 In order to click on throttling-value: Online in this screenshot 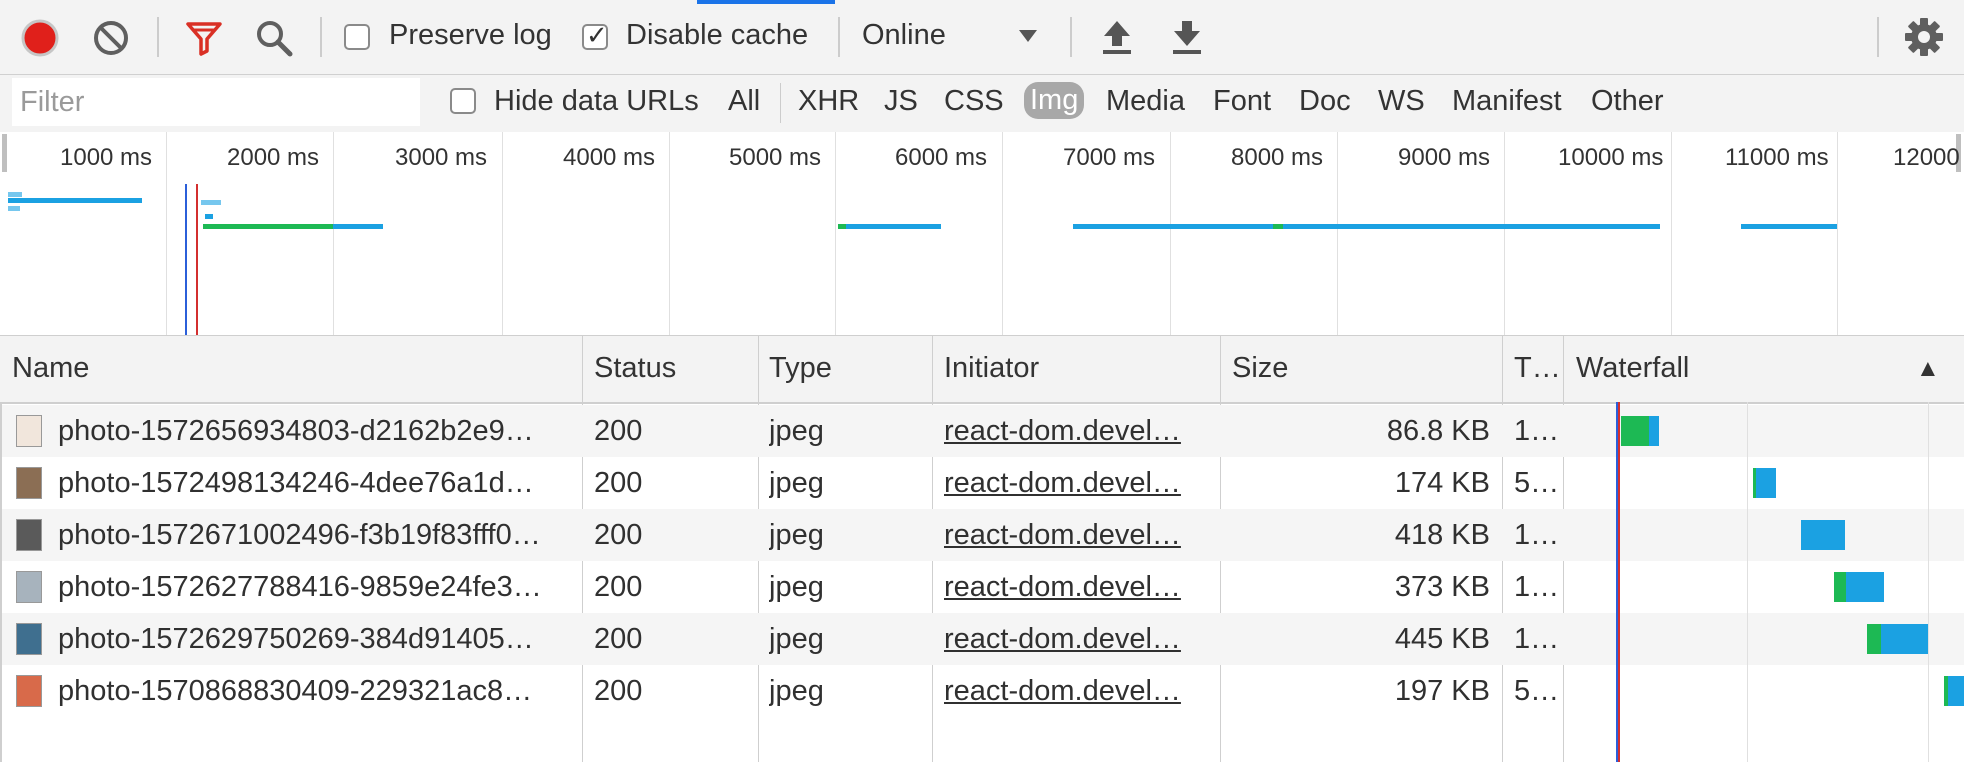, I will do `click(904, 35)`.